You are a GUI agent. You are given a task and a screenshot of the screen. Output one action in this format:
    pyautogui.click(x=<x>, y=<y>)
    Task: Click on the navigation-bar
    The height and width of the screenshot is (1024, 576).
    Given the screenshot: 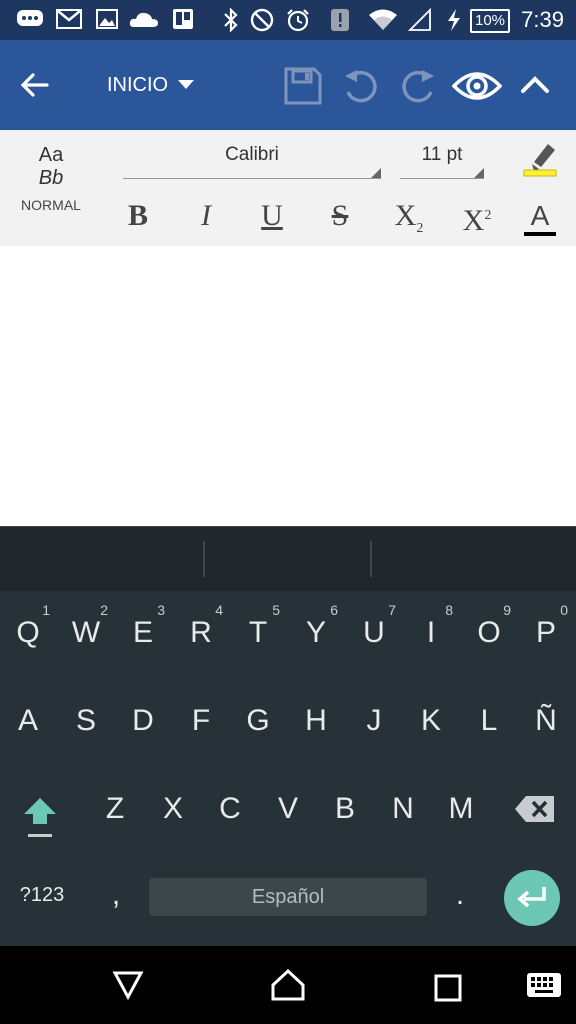 What is the action you would take?
    pyautogui.click(x=288, y=985)
    